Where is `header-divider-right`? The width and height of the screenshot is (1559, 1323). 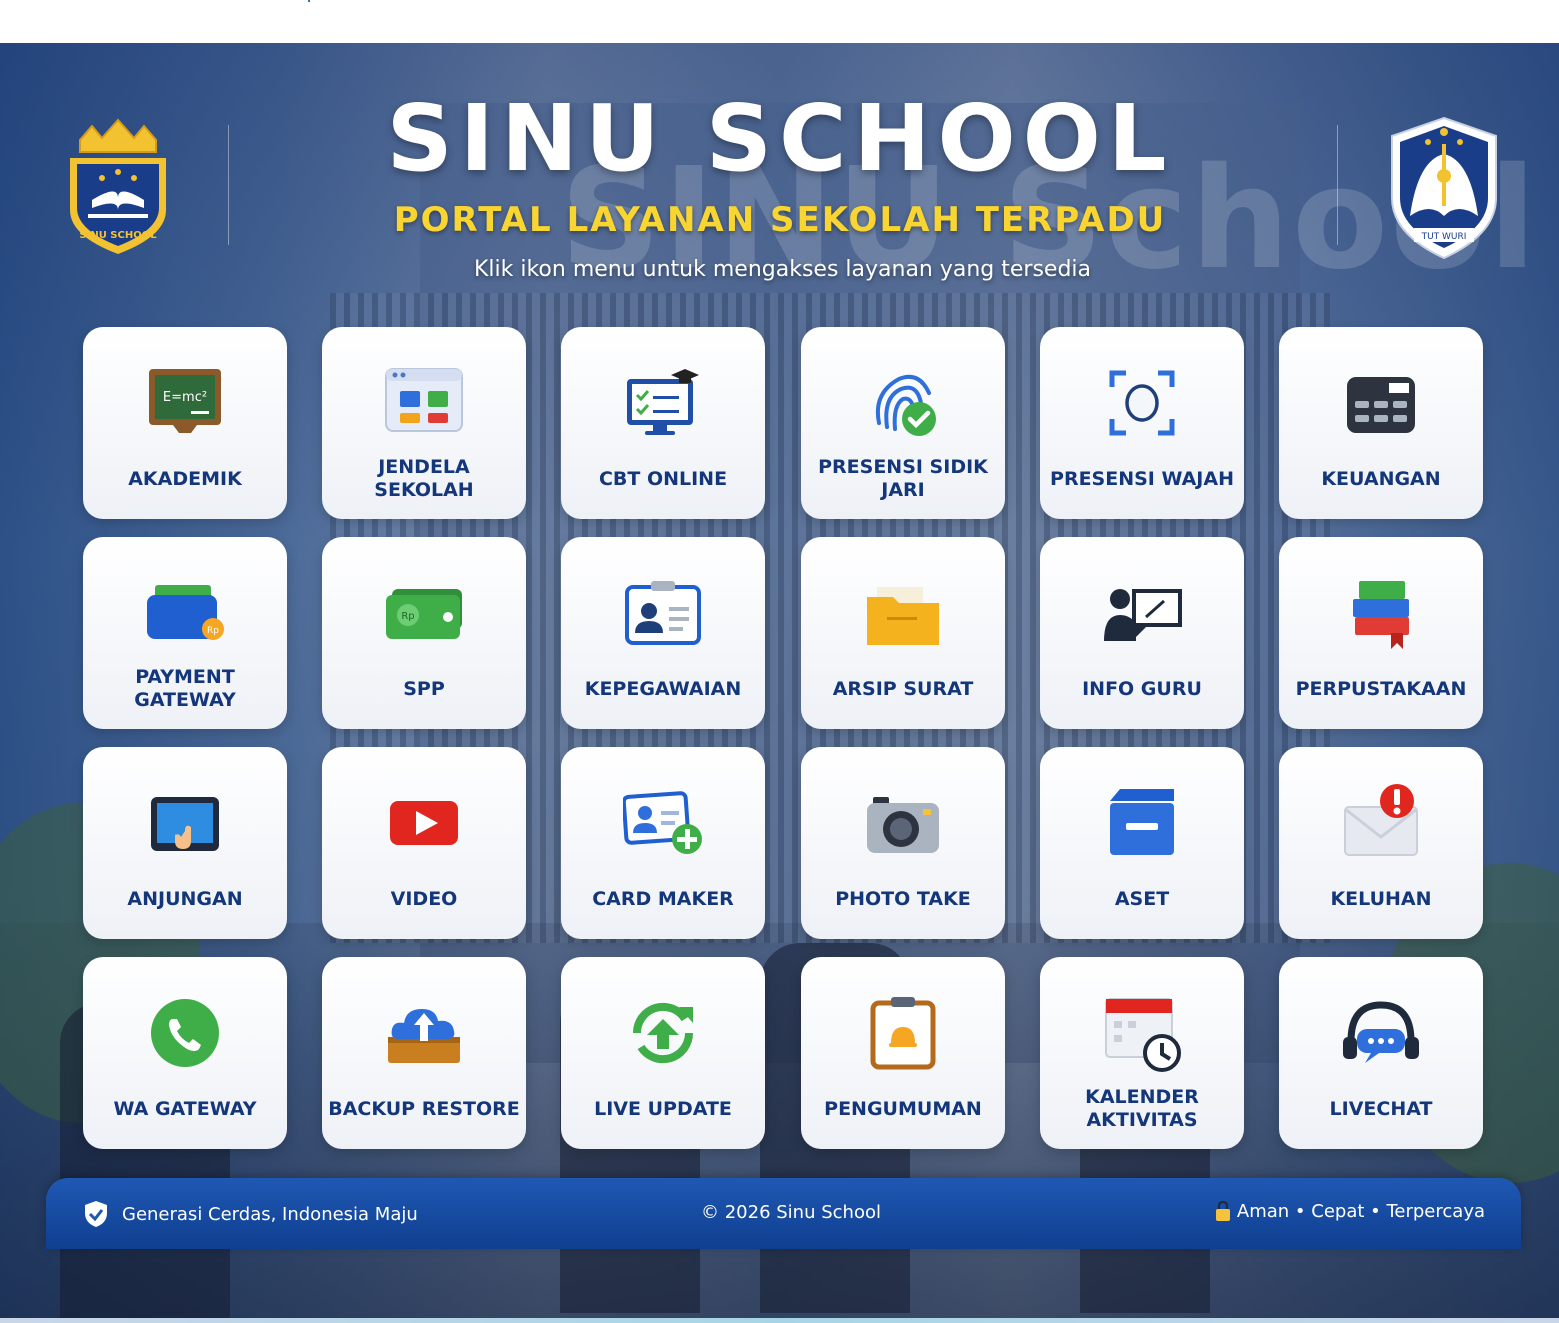 header-divider-right is located at coordinates (1337, 185).